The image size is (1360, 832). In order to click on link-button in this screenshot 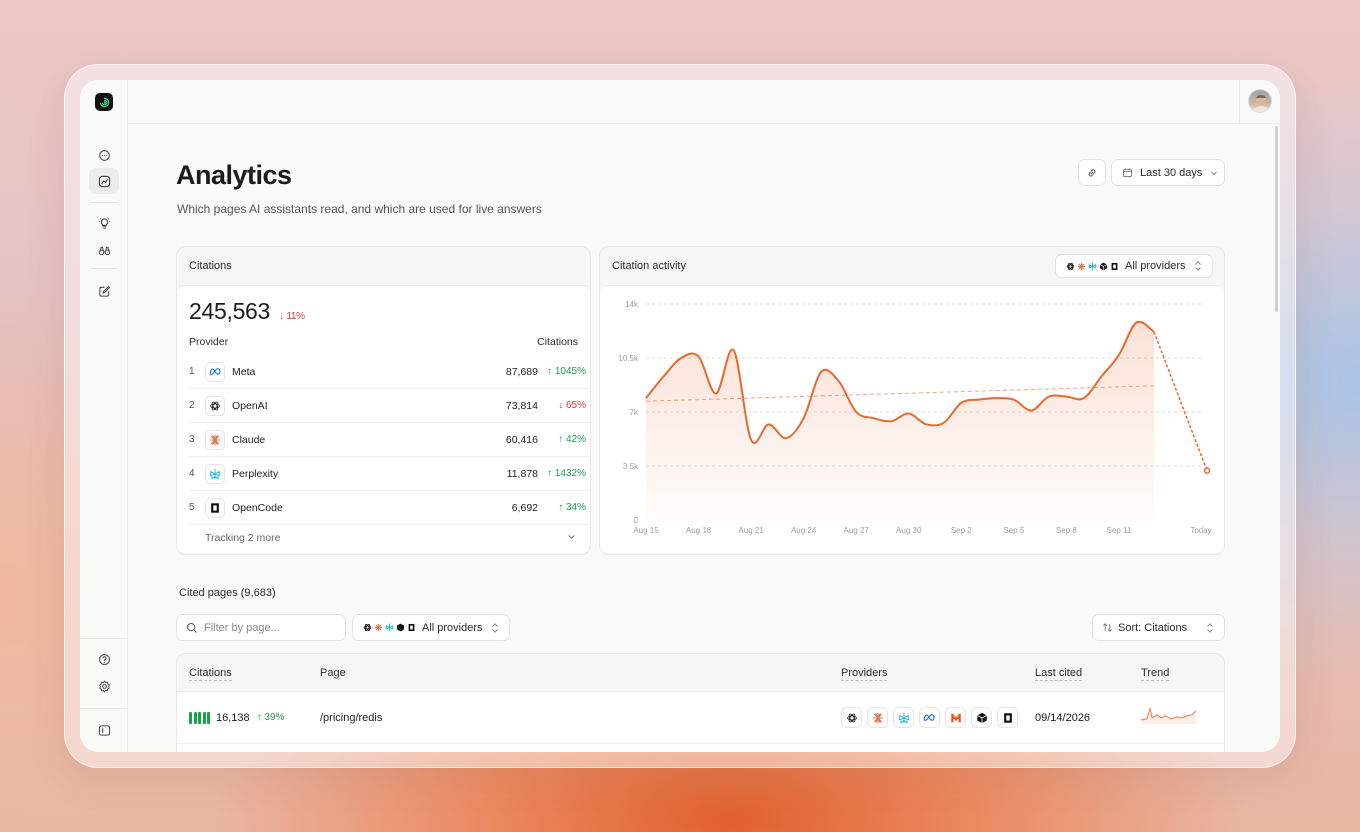, I will do `click(1092, 172)`.